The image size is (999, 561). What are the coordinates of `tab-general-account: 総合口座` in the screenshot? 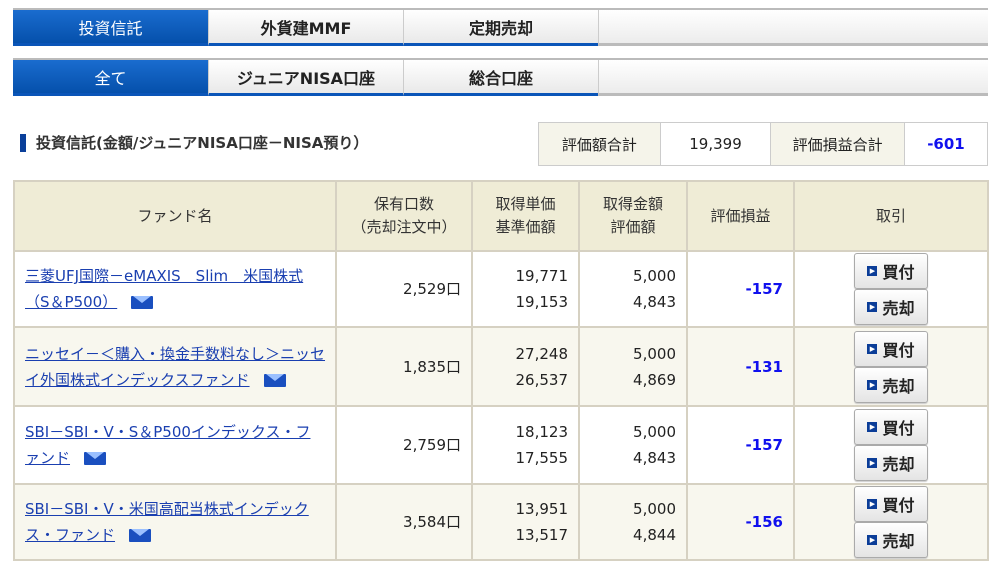 It's located at (500, 78).